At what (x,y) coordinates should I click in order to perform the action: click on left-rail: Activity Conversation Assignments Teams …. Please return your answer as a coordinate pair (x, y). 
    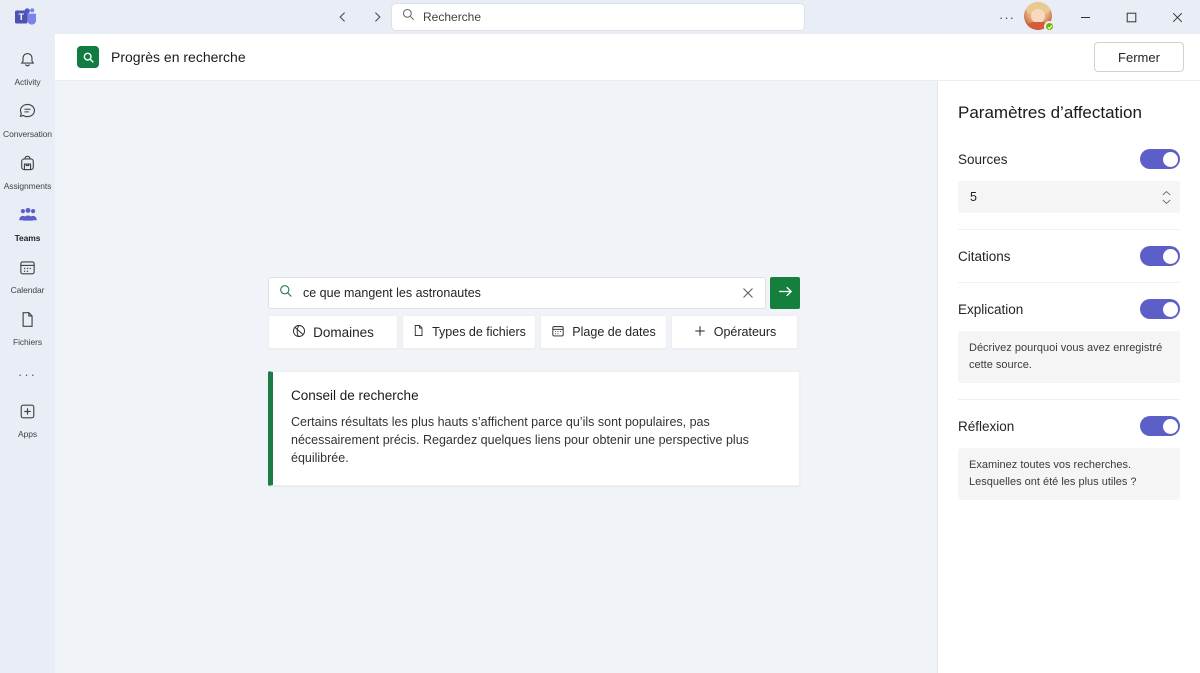
    Looking at the image, I should click on (27, 353).